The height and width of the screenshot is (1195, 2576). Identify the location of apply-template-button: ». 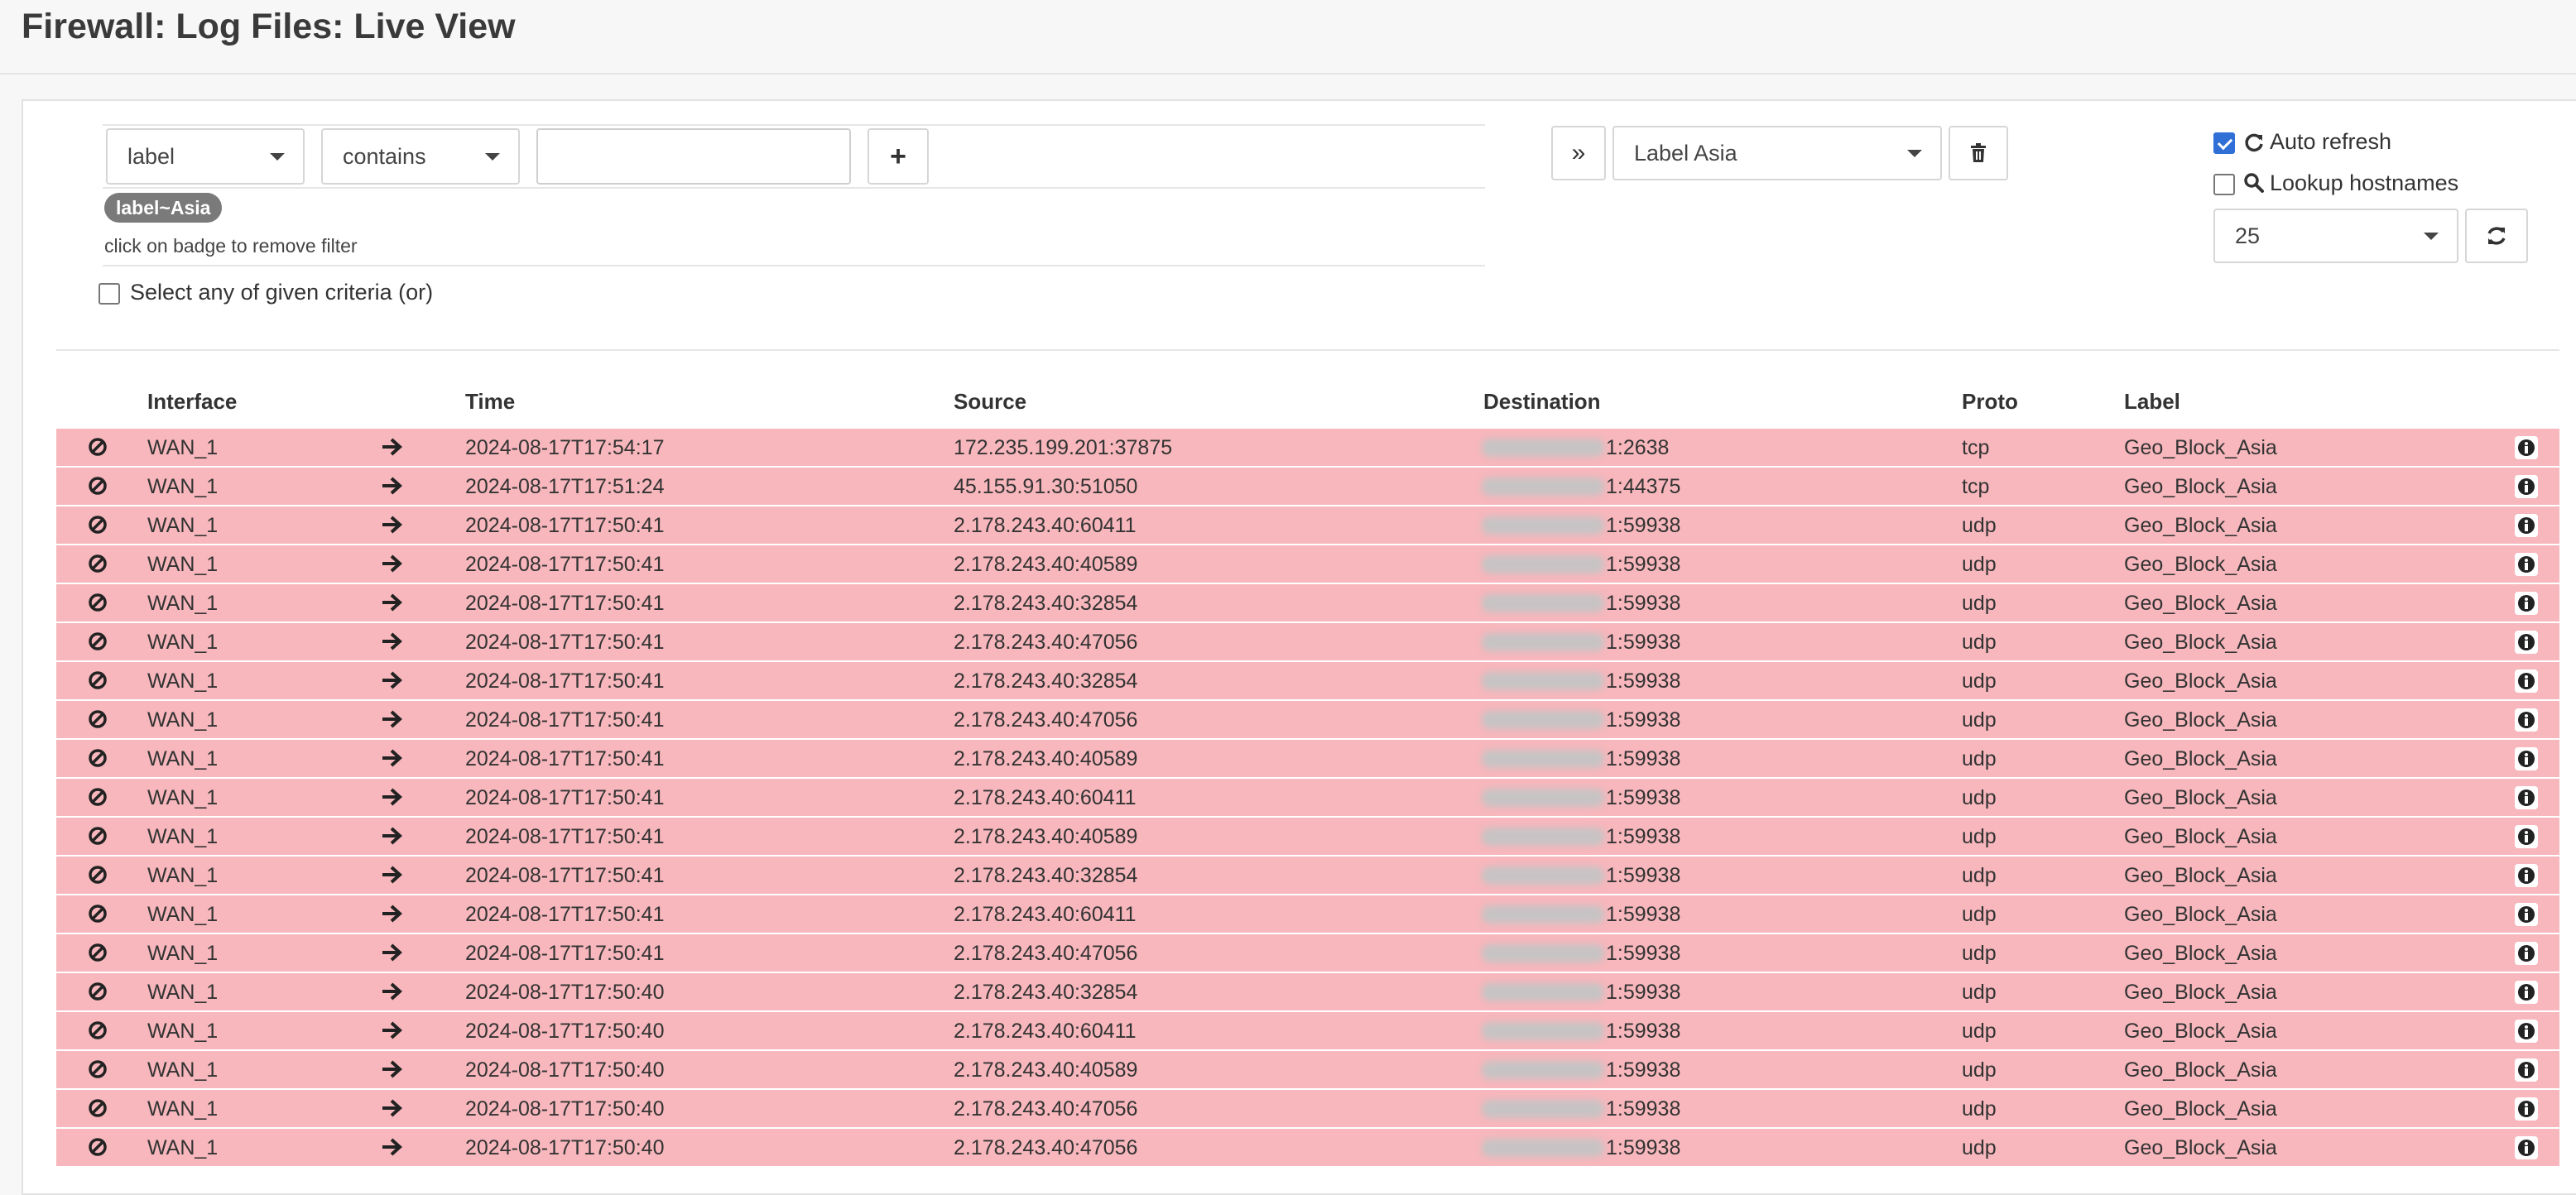
(1578, 153).